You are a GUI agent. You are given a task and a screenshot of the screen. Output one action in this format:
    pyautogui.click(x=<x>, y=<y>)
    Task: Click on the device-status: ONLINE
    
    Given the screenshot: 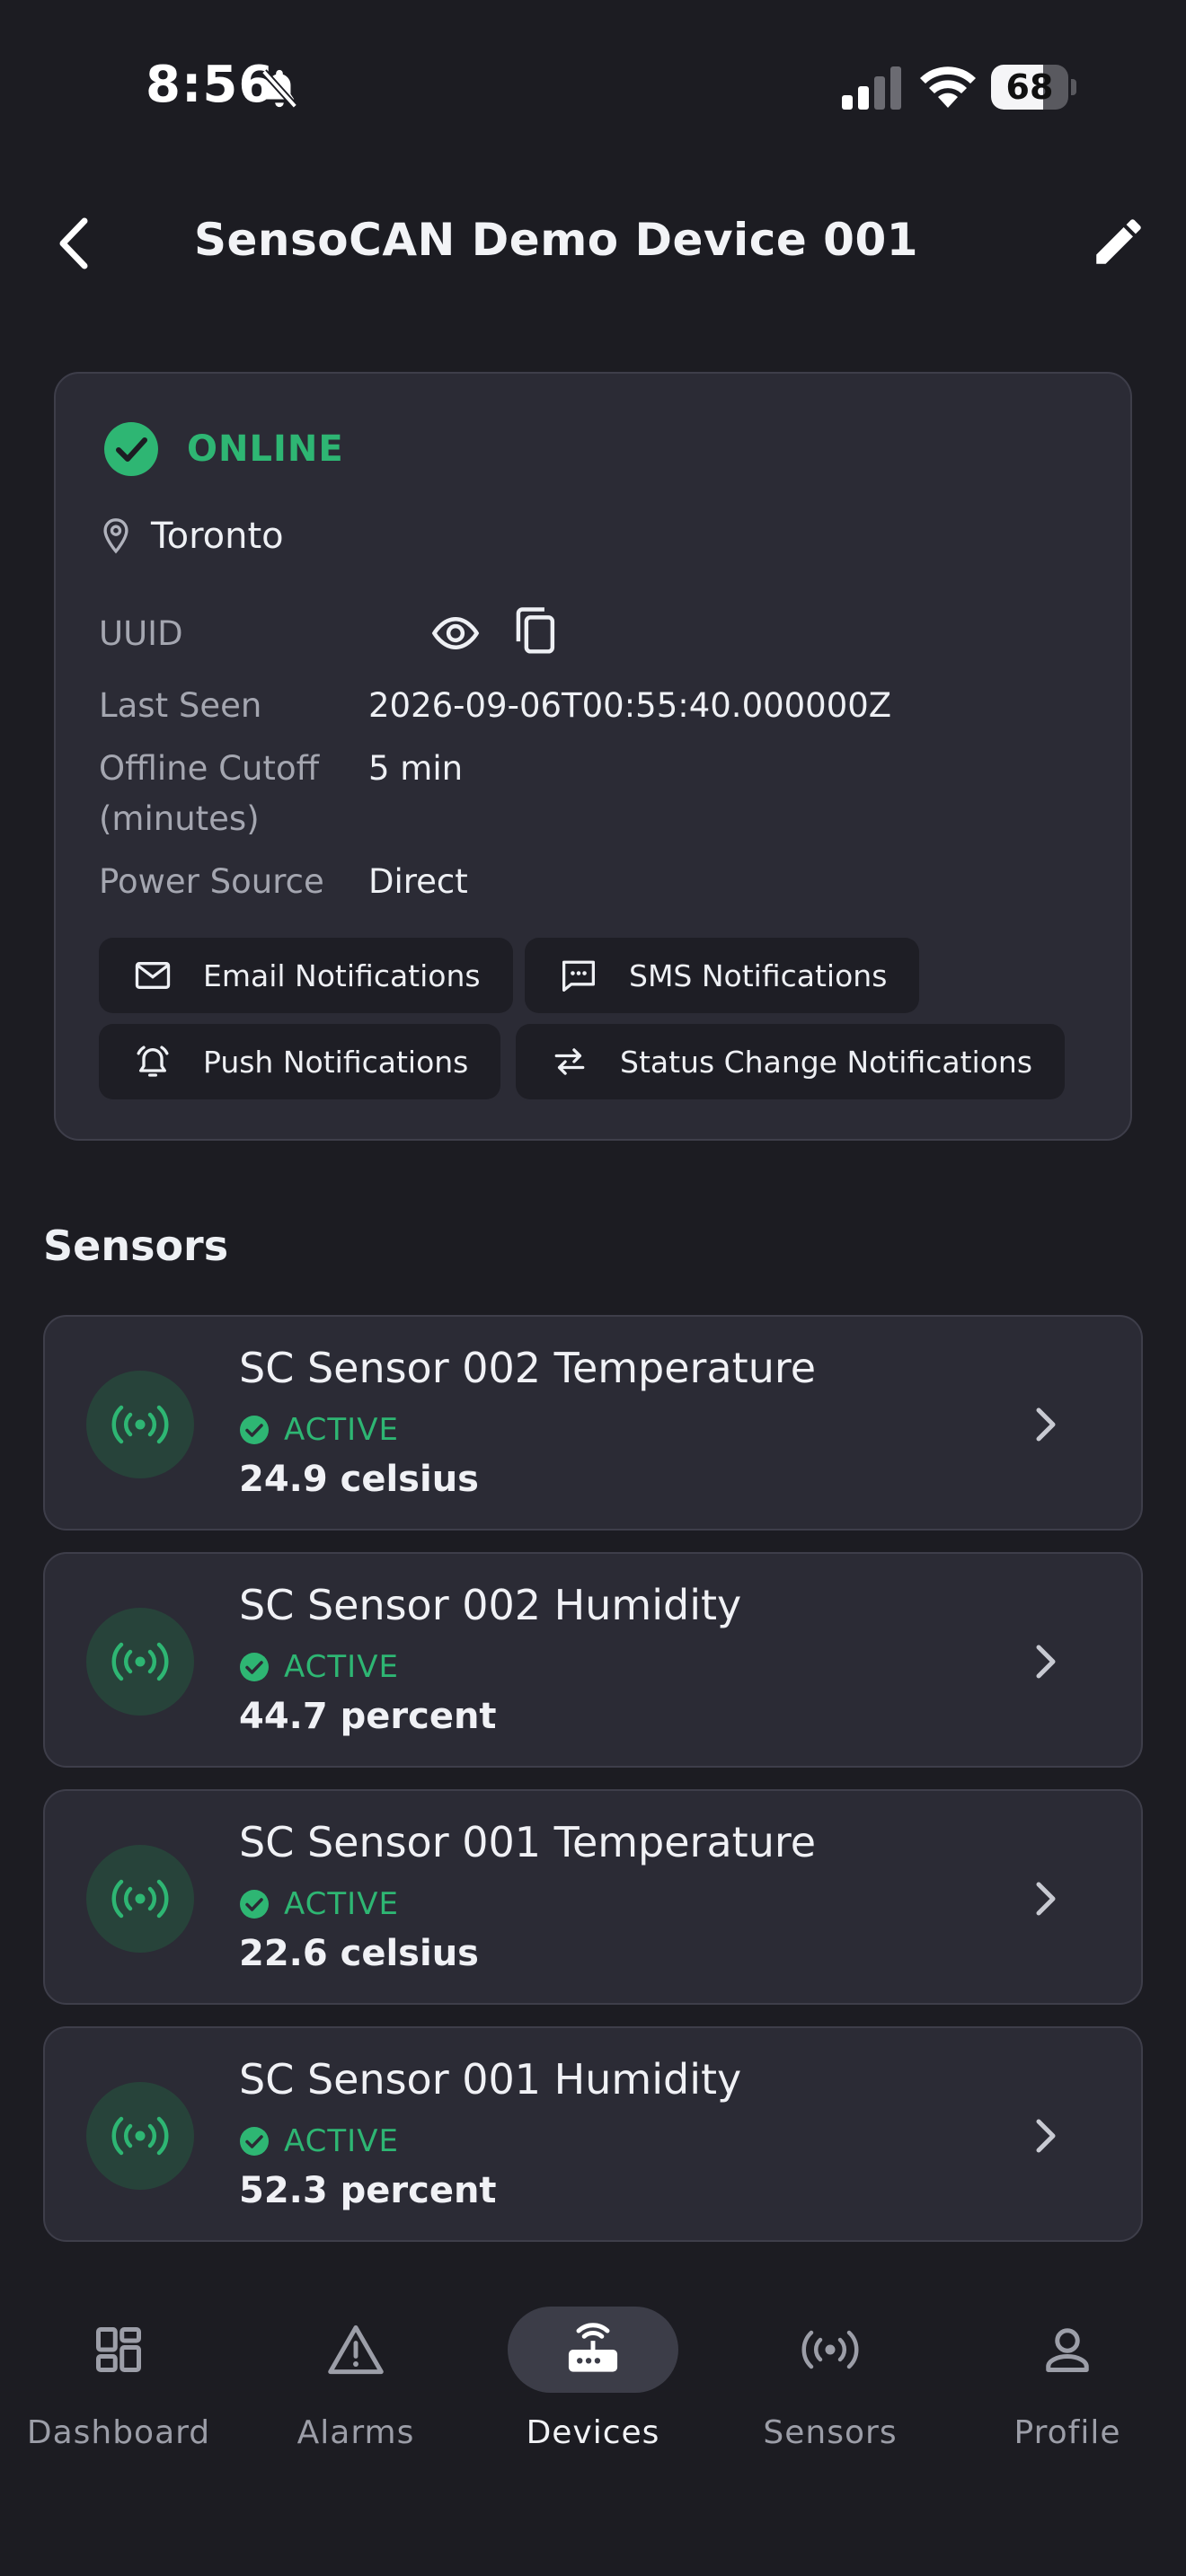 What is the action you would take?
    pyautogui.click(x=223, y=449)
    